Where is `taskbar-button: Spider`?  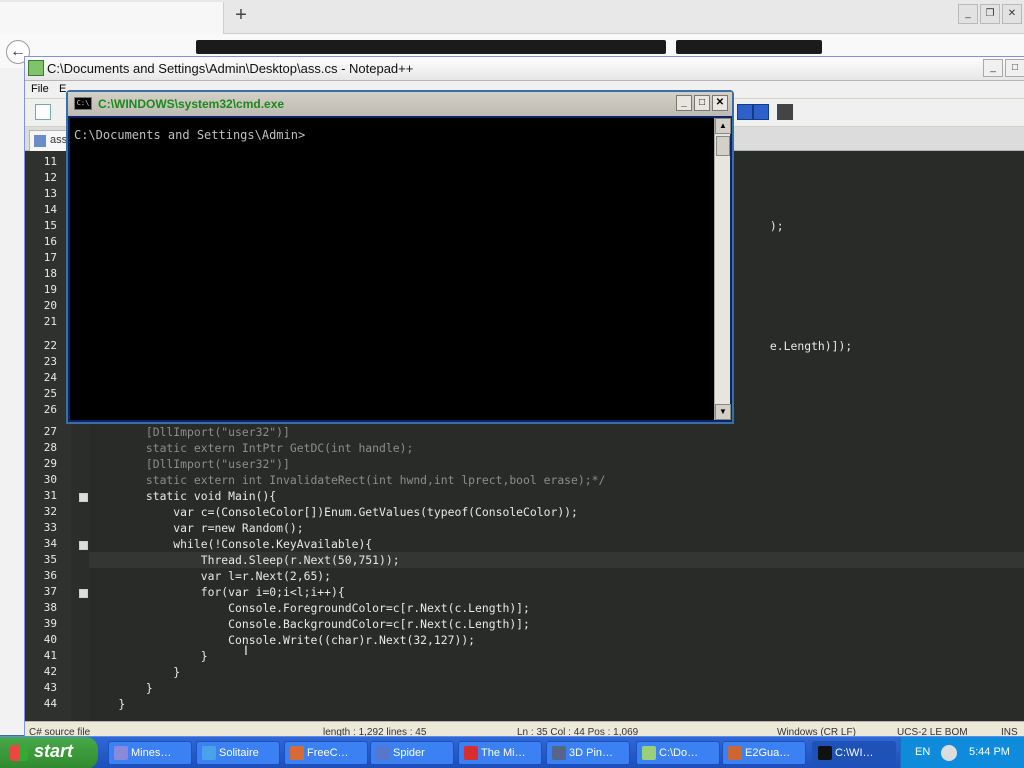 taskbar-button: Spider is located at coordinates (412, 753).